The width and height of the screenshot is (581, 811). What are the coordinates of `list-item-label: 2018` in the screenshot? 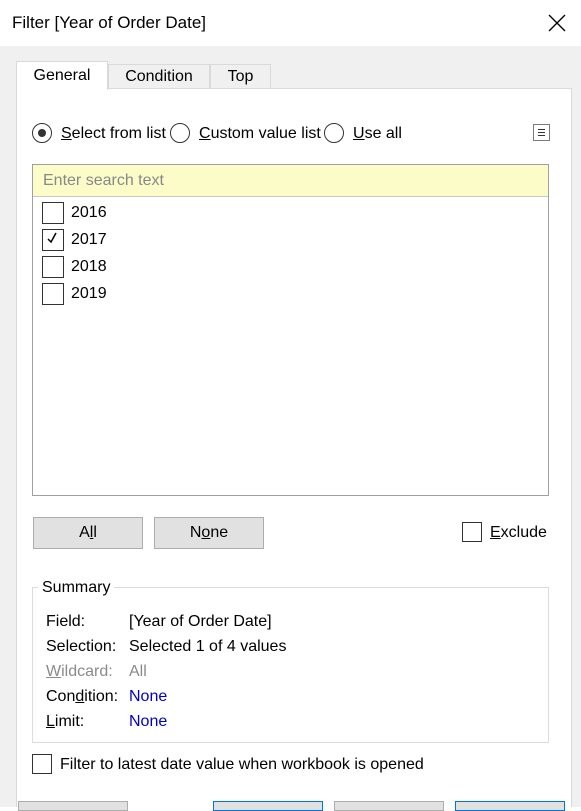 It's located at (89, 266).